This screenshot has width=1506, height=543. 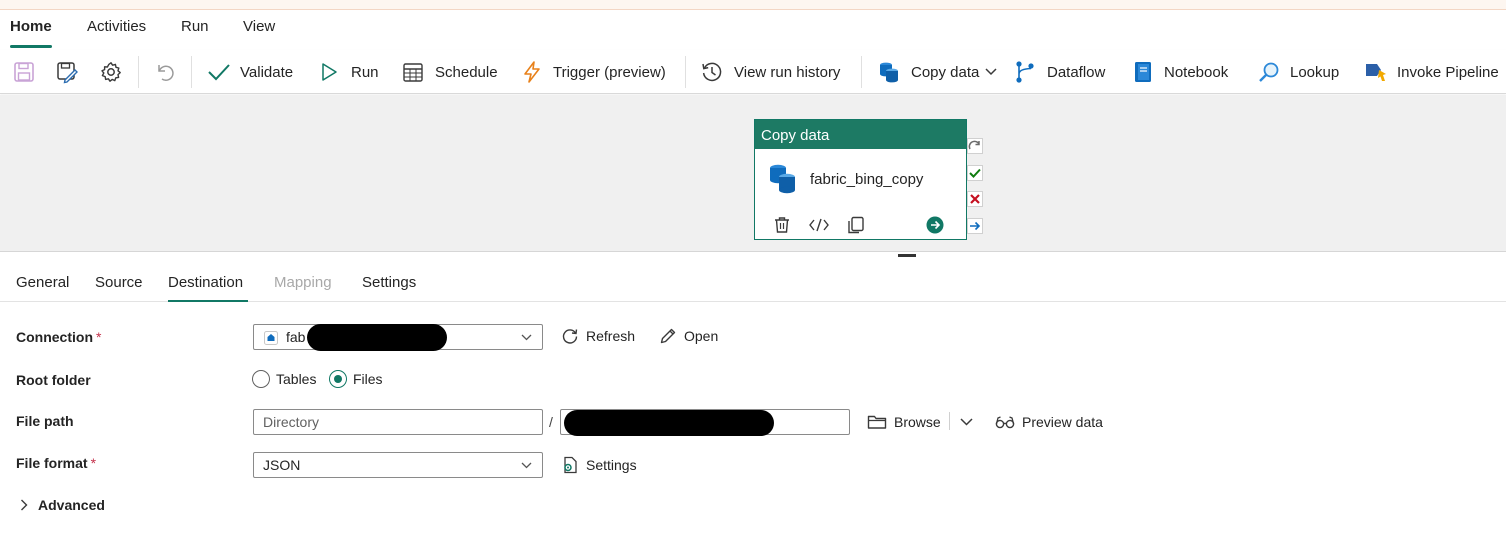 I want to click on search-icon, so click(x=1269, y=72).